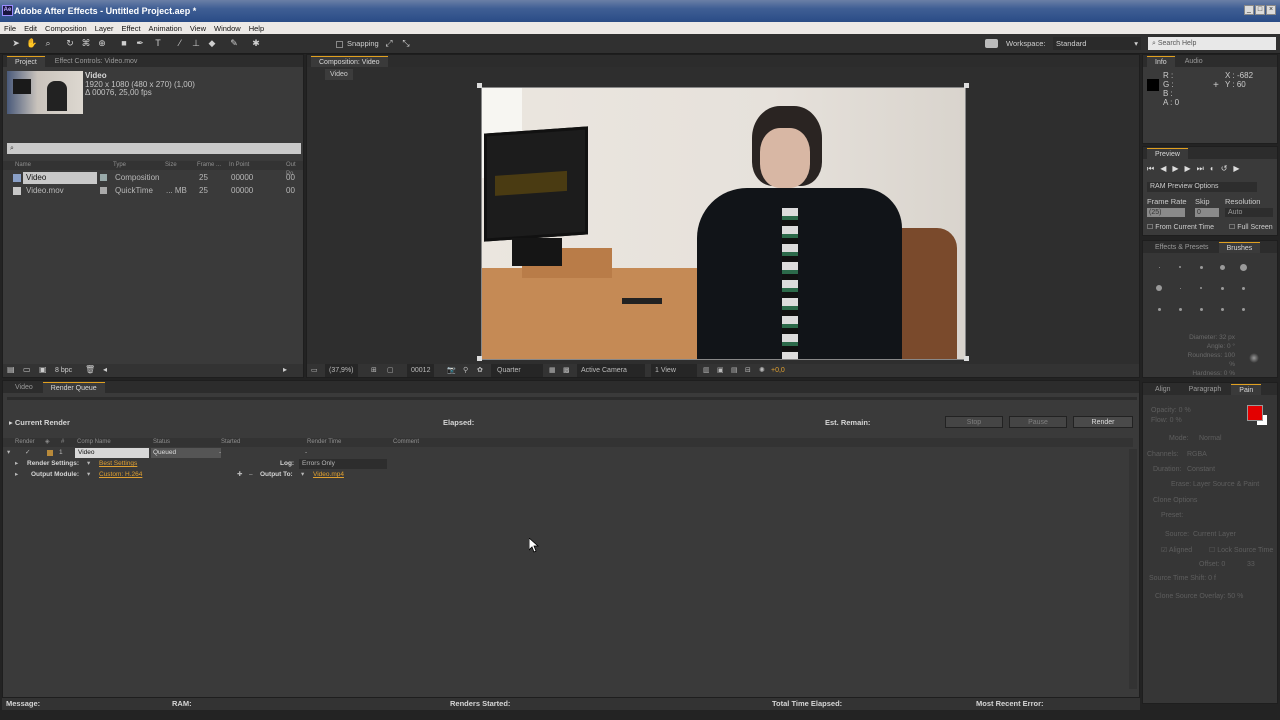  Describe the element at coordinates (479, 358) in the screenshot. I see `frame-handle` at that location.